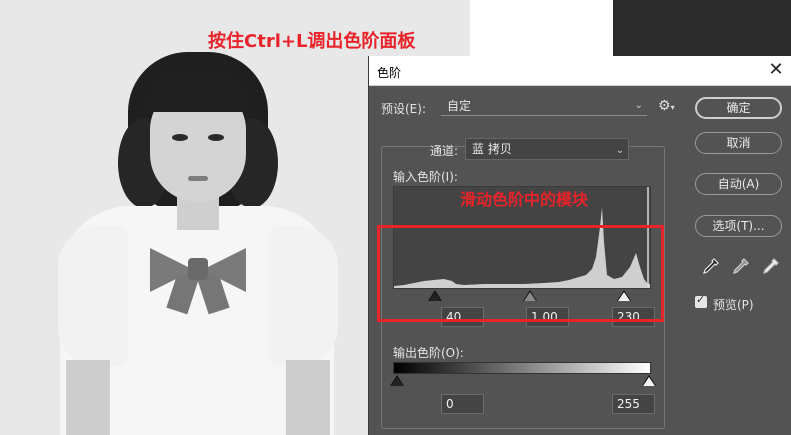 The width and height of the screenshot is (791, 435). I want to click on cancel-button: 取消, so click(738, 143).